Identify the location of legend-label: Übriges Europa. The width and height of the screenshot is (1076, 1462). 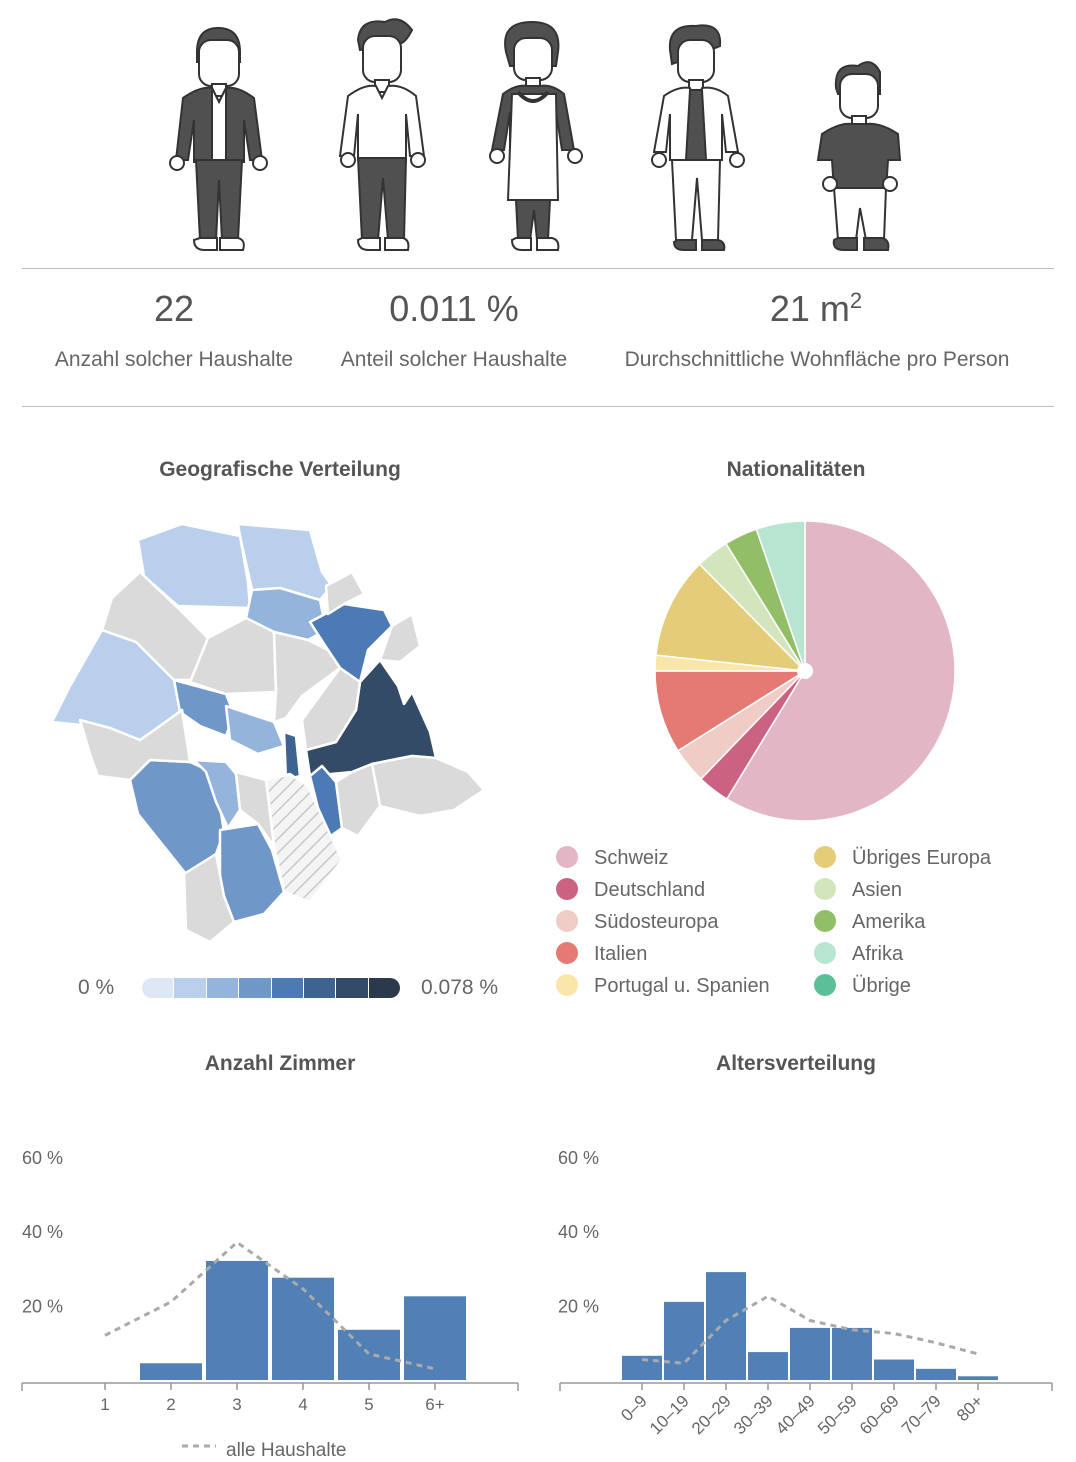
(921, 858).